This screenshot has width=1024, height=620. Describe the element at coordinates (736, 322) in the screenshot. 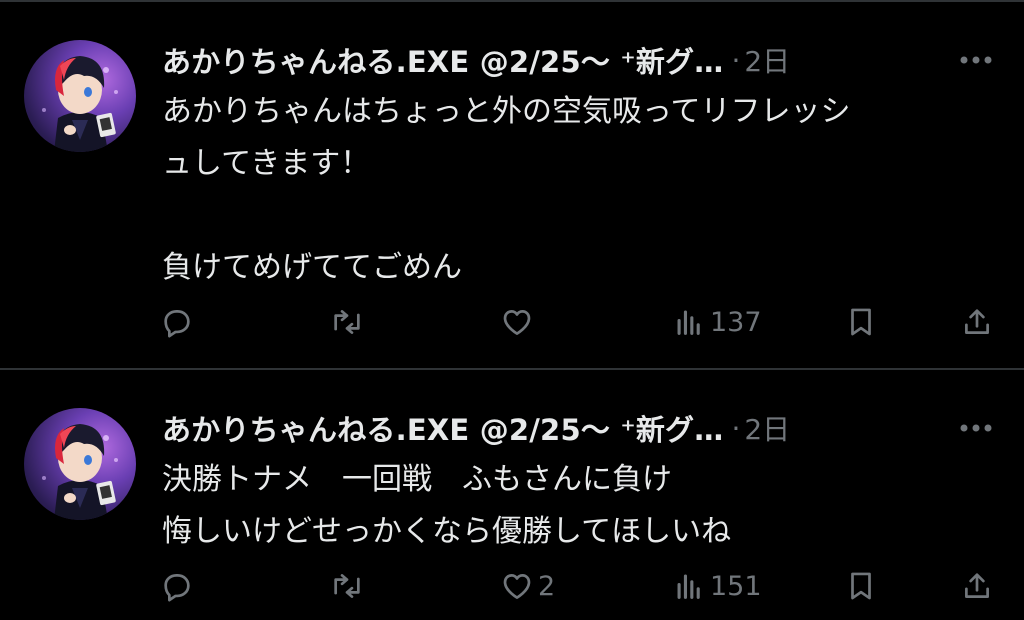

I see `views-count: 137` at that location.